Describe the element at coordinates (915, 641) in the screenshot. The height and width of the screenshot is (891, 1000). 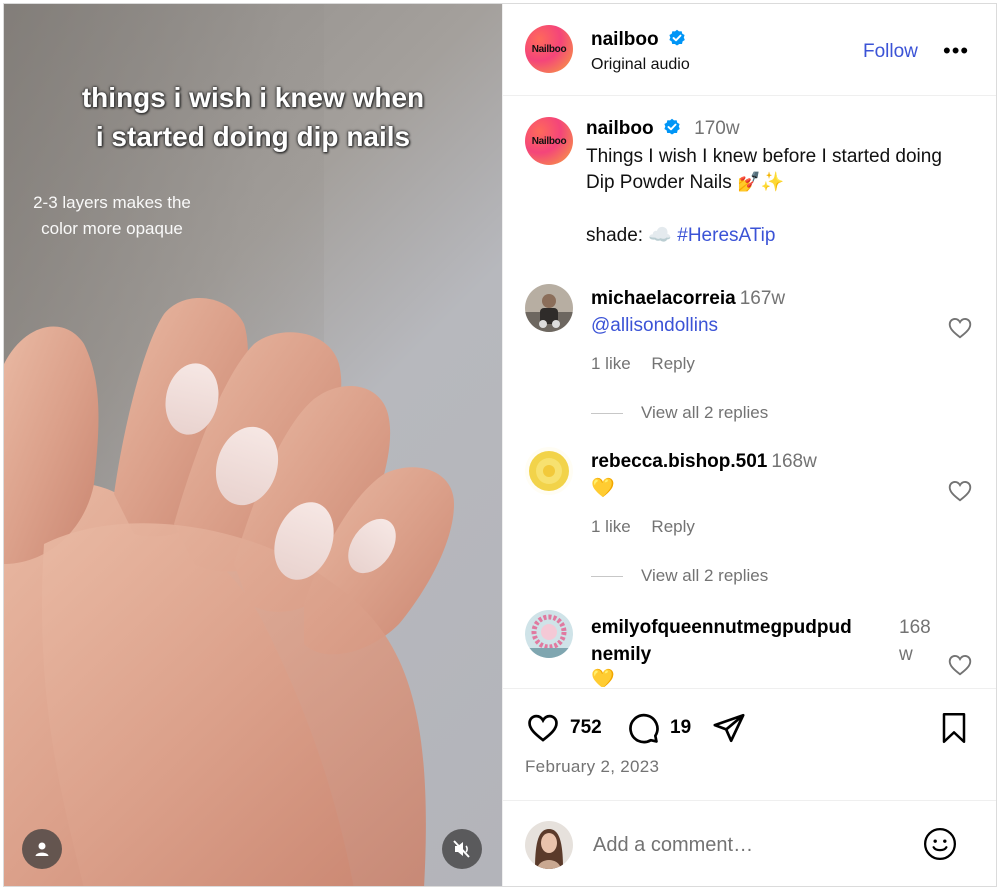
I see `comment-age: 168 w` at that location.